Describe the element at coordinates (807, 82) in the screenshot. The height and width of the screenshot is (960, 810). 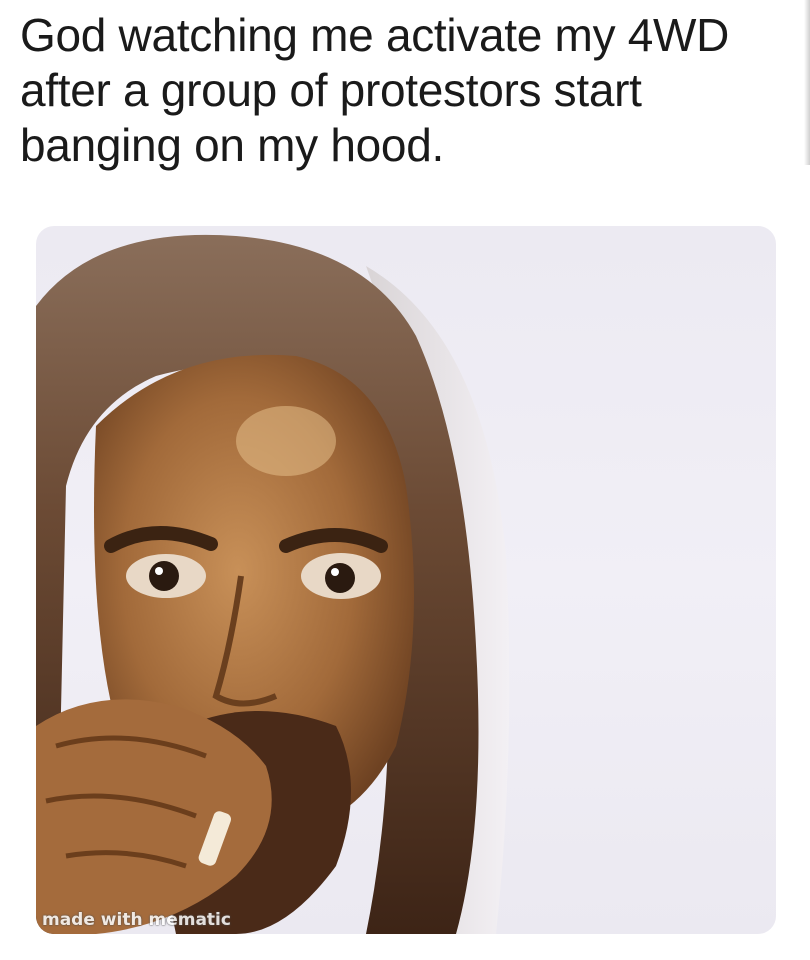
I see `edge-shadow` at that location.